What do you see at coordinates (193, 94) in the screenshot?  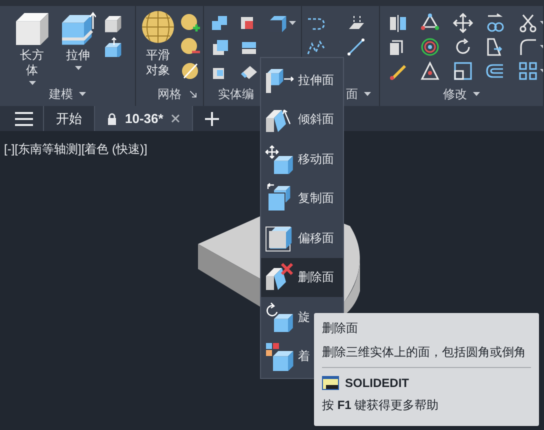 I see `launcher-icon` at bounding box center [193, 94].